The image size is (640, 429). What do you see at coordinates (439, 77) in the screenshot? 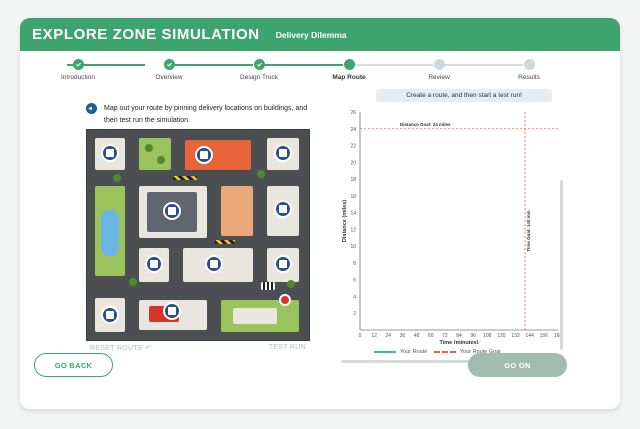
I see `step-label: Review` at bounding box center [439, 77].